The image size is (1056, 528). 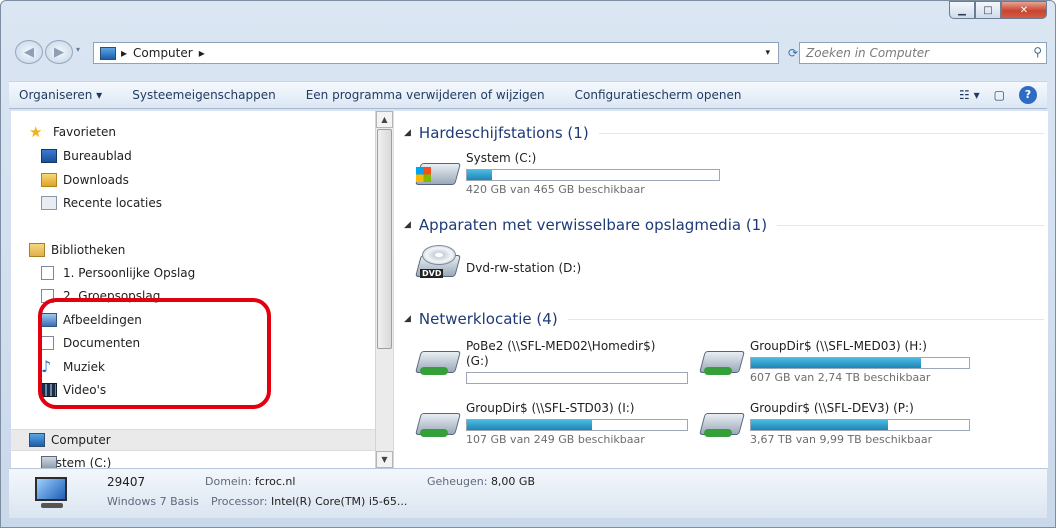 What do you see at coordinates (436, 53) in the screenshot?
I see `address-bar: ▸ Computer ▸ ▾` at bounding box center [436, 53].